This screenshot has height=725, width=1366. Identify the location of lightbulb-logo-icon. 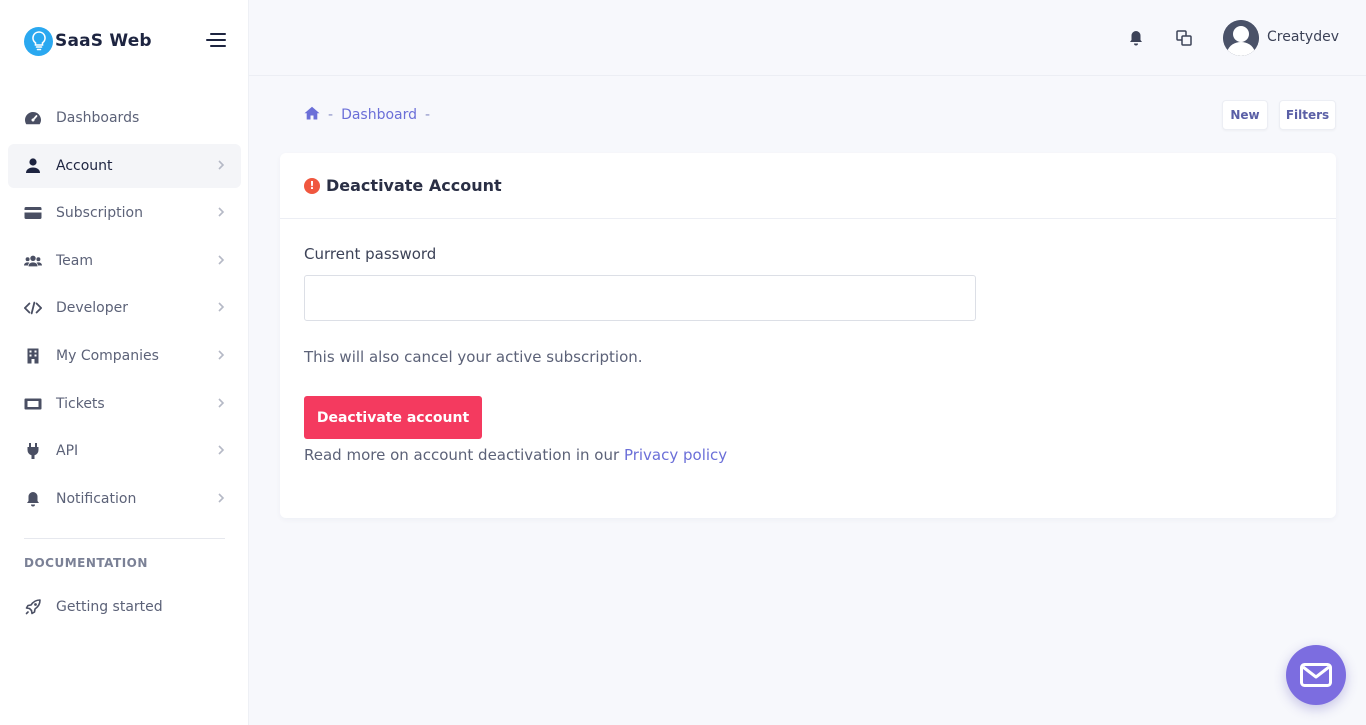
(38, 41).